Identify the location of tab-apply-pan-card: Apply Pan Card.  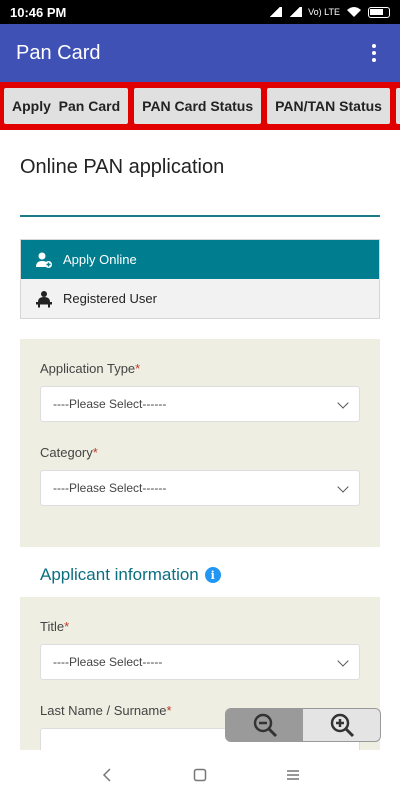
(66, 106).